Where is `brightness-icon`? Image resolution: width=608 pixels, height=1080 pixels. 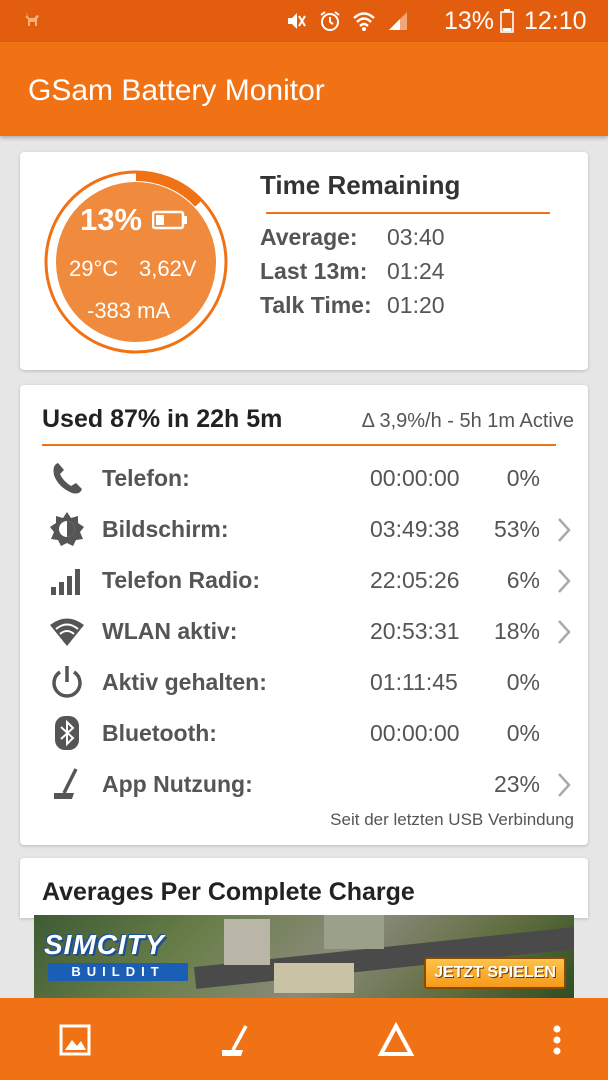
brightness-icon is located at coordinates (67, 529).